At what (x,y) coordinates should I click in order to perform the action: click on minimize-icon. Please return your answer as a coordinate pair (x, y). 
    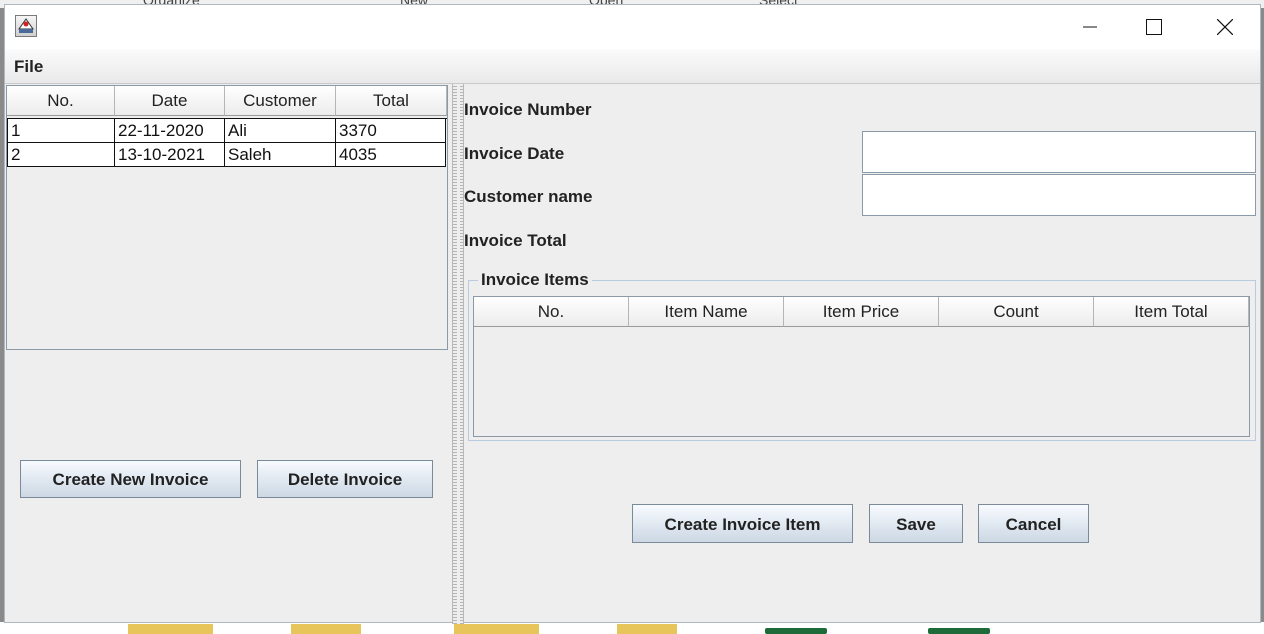
    Looking at the image, I should click on (1090, 27).